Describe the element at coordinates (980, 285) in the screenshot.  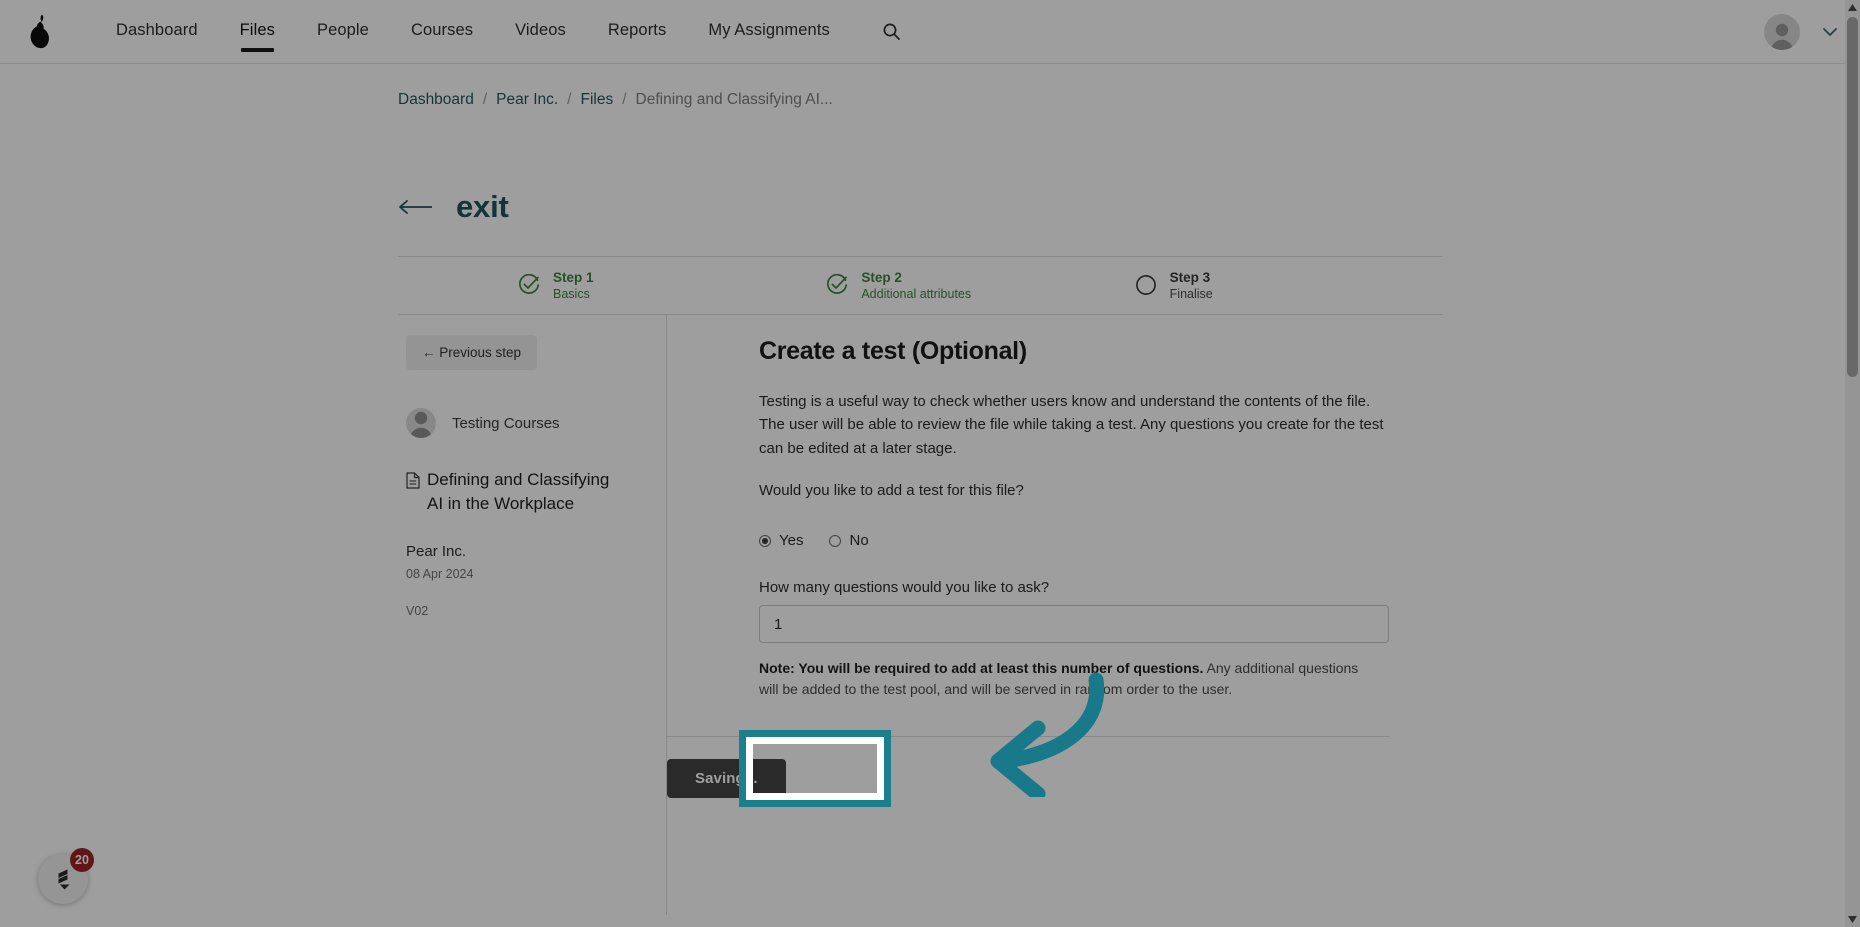
I see `stepper-step-2: Step 2 Additional attributes` at that location.